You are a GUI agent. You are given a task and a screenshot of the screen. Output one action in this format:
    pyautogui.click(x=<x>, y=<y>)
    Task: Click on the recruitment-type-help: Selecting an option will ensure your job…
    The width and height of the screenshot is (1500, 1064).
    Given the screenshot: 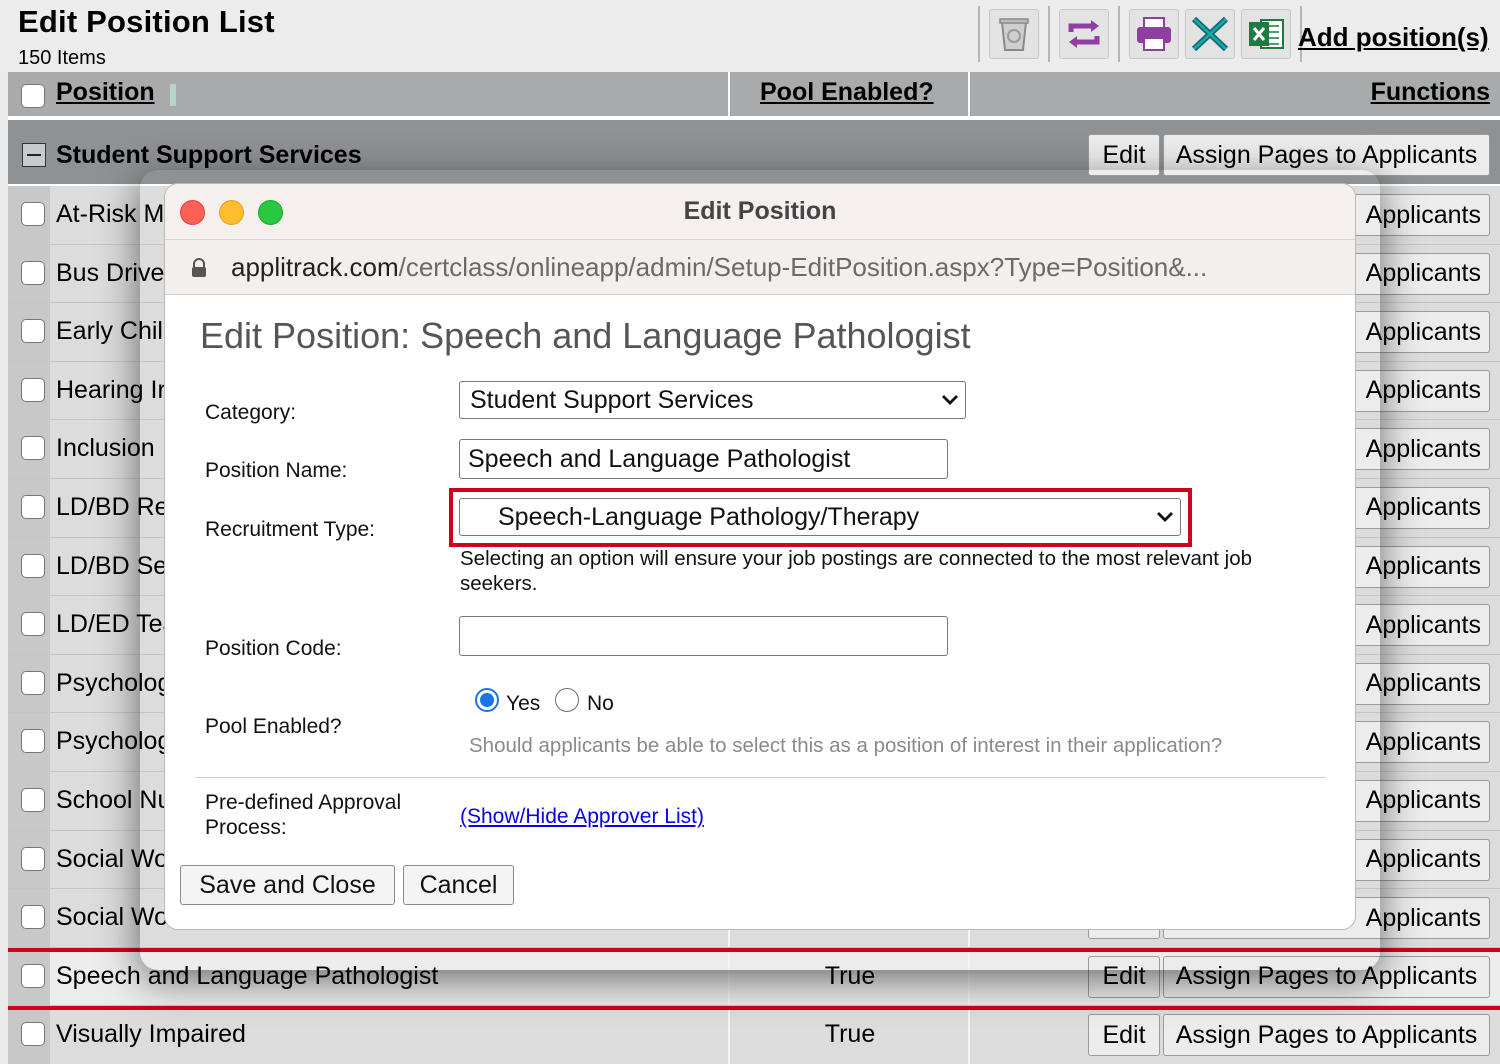 What is the action you would take?
    pyautogui.click(x=856, y=571)
    